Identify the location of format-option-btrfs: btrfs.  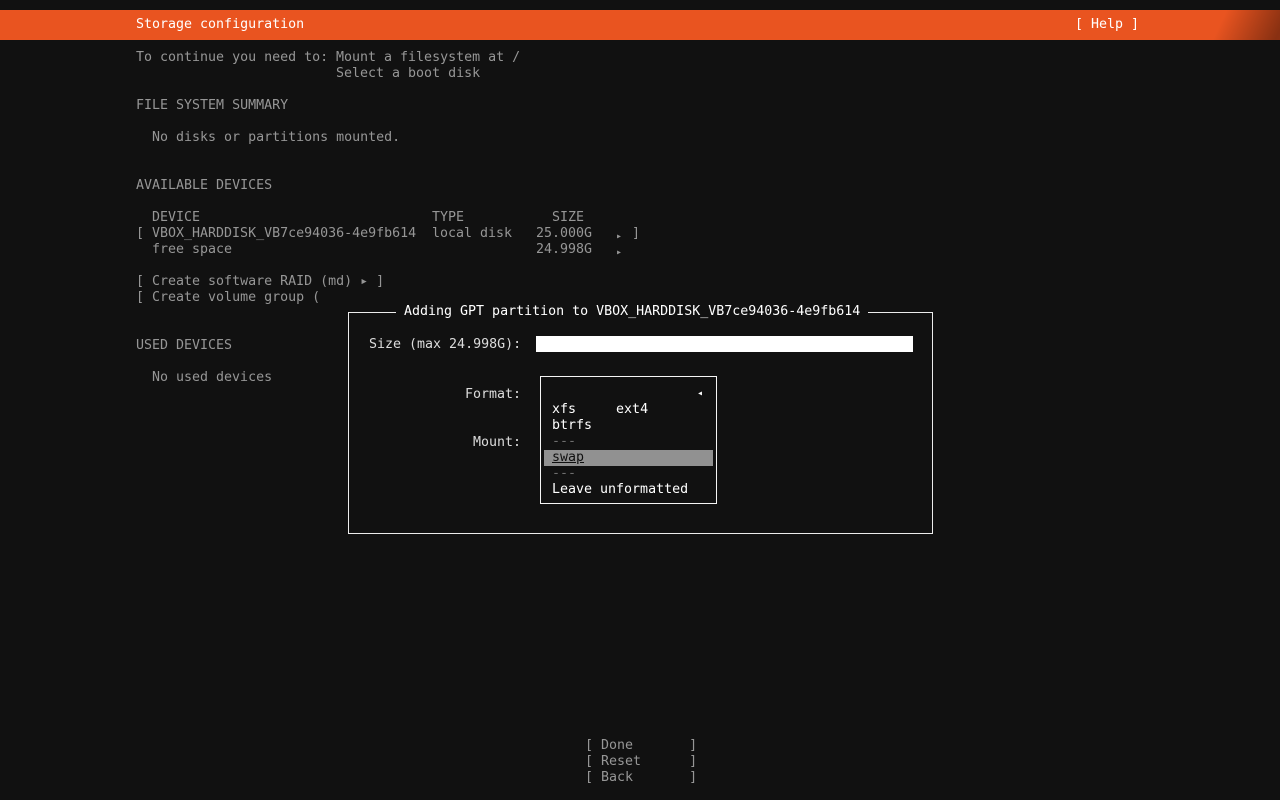
(628, 426).